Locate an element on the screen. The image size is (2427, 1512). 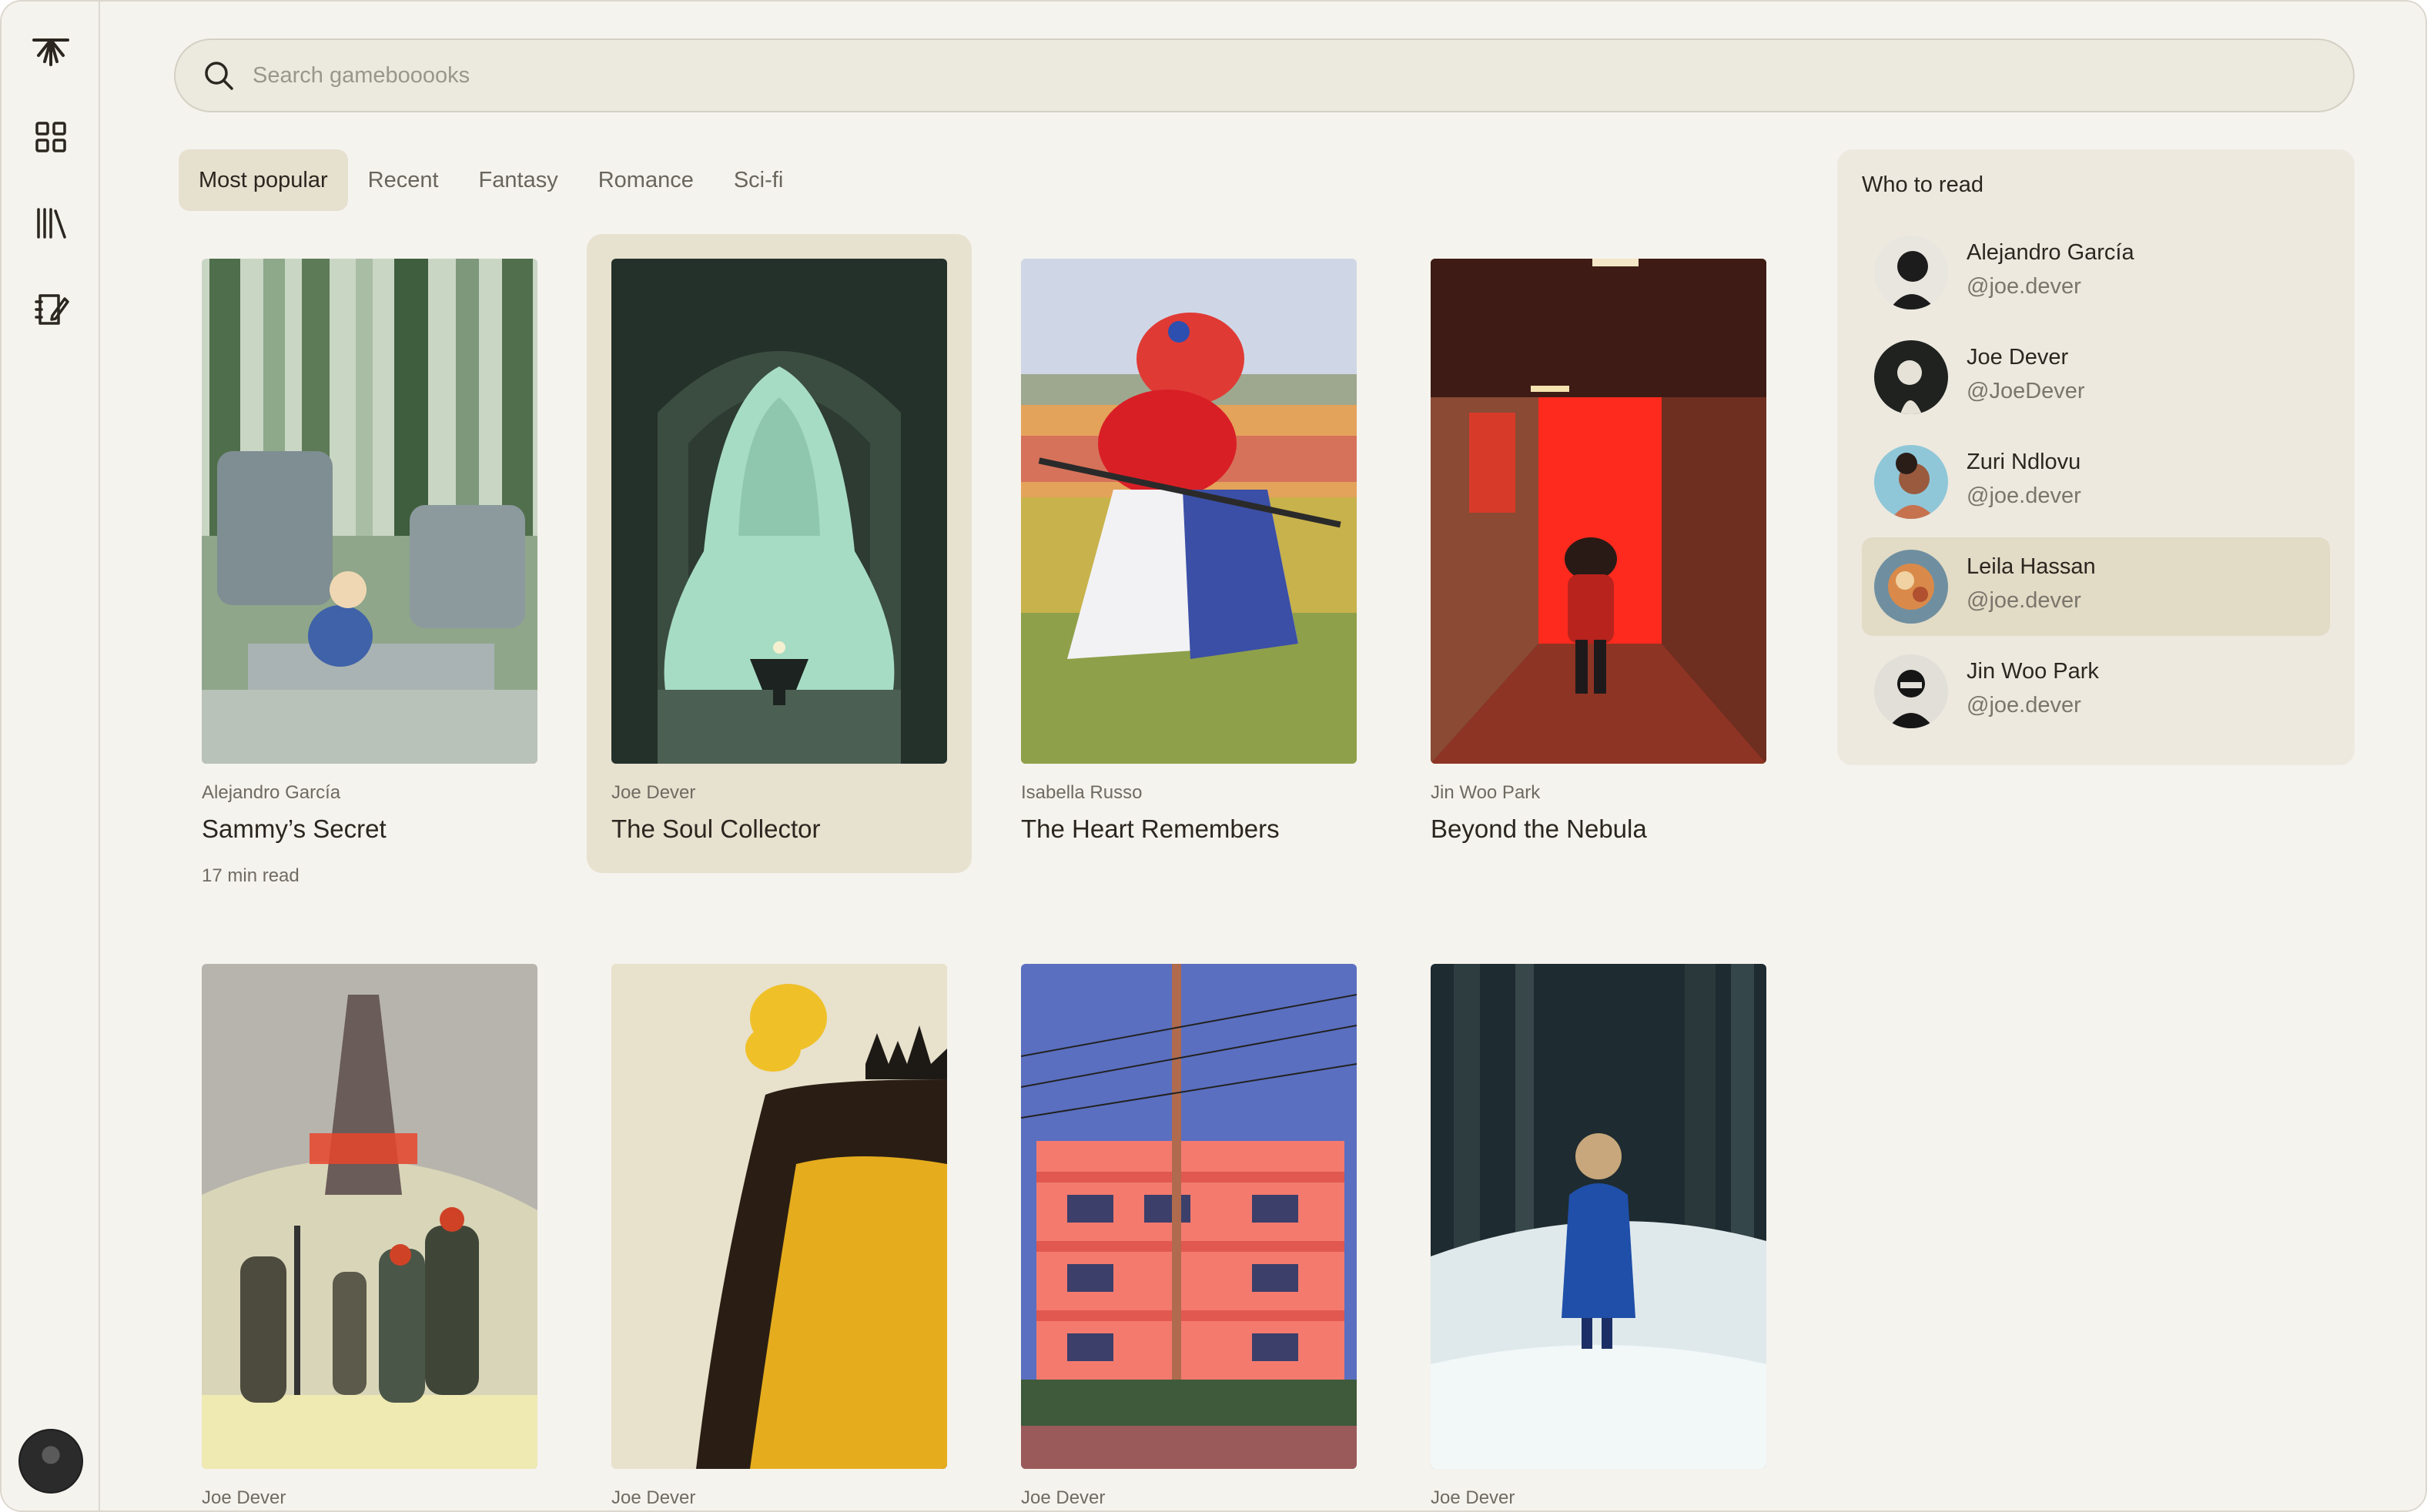
author-handle: @JoeDever is located at coordinates (2026, 391).